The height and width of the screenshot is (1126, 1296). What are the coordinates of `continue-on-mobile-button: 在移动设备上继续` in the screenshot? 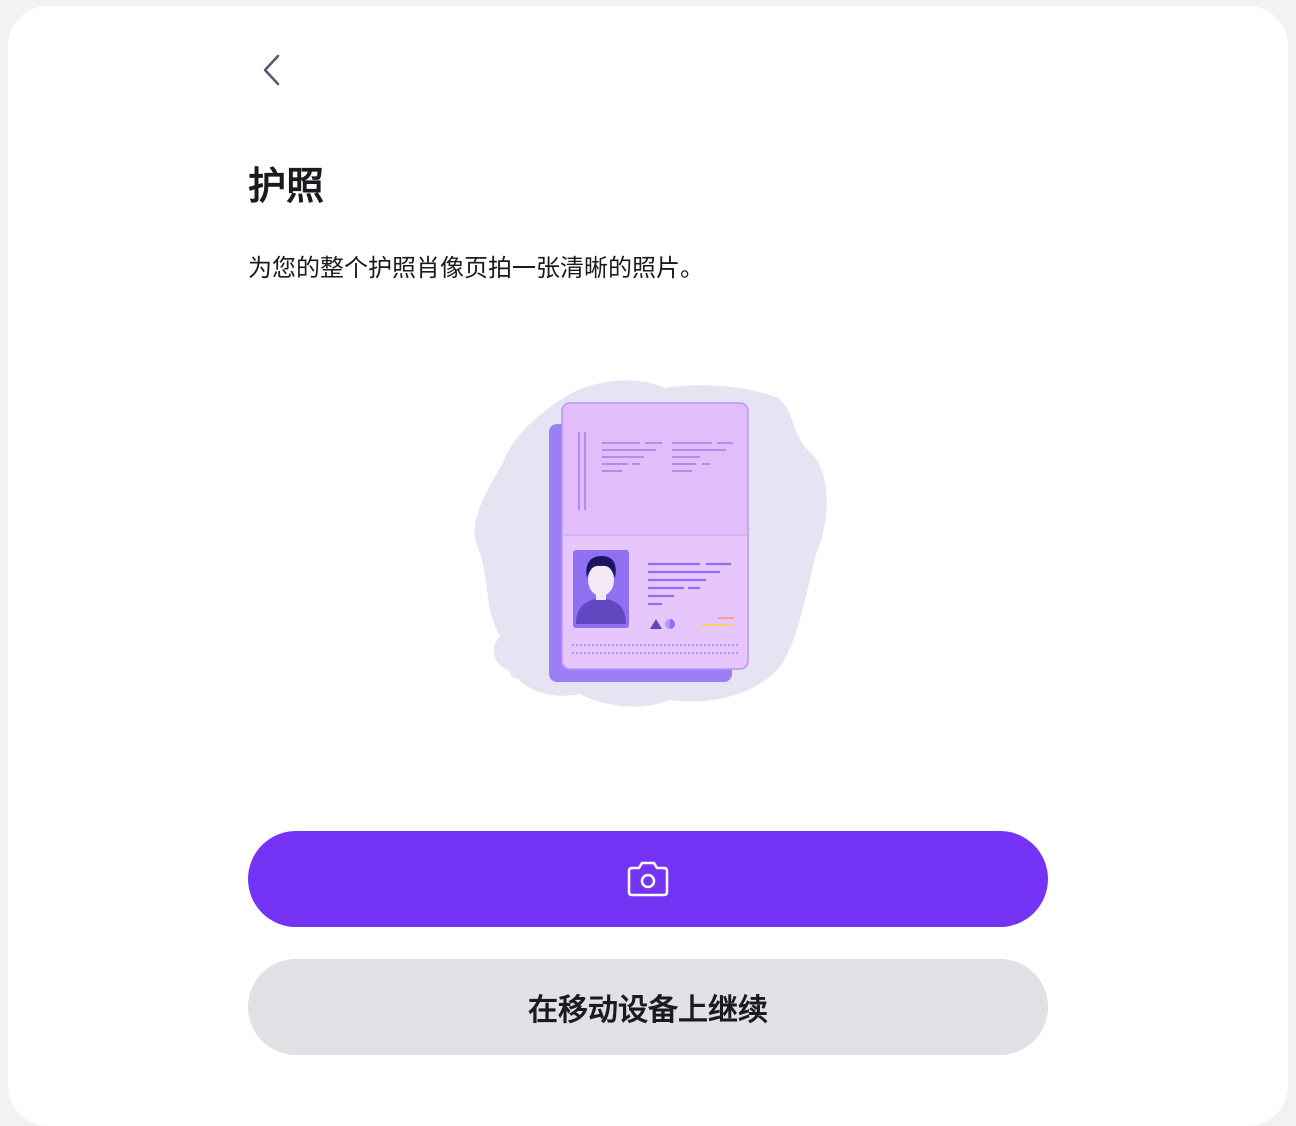 It's located at (648, 1007).